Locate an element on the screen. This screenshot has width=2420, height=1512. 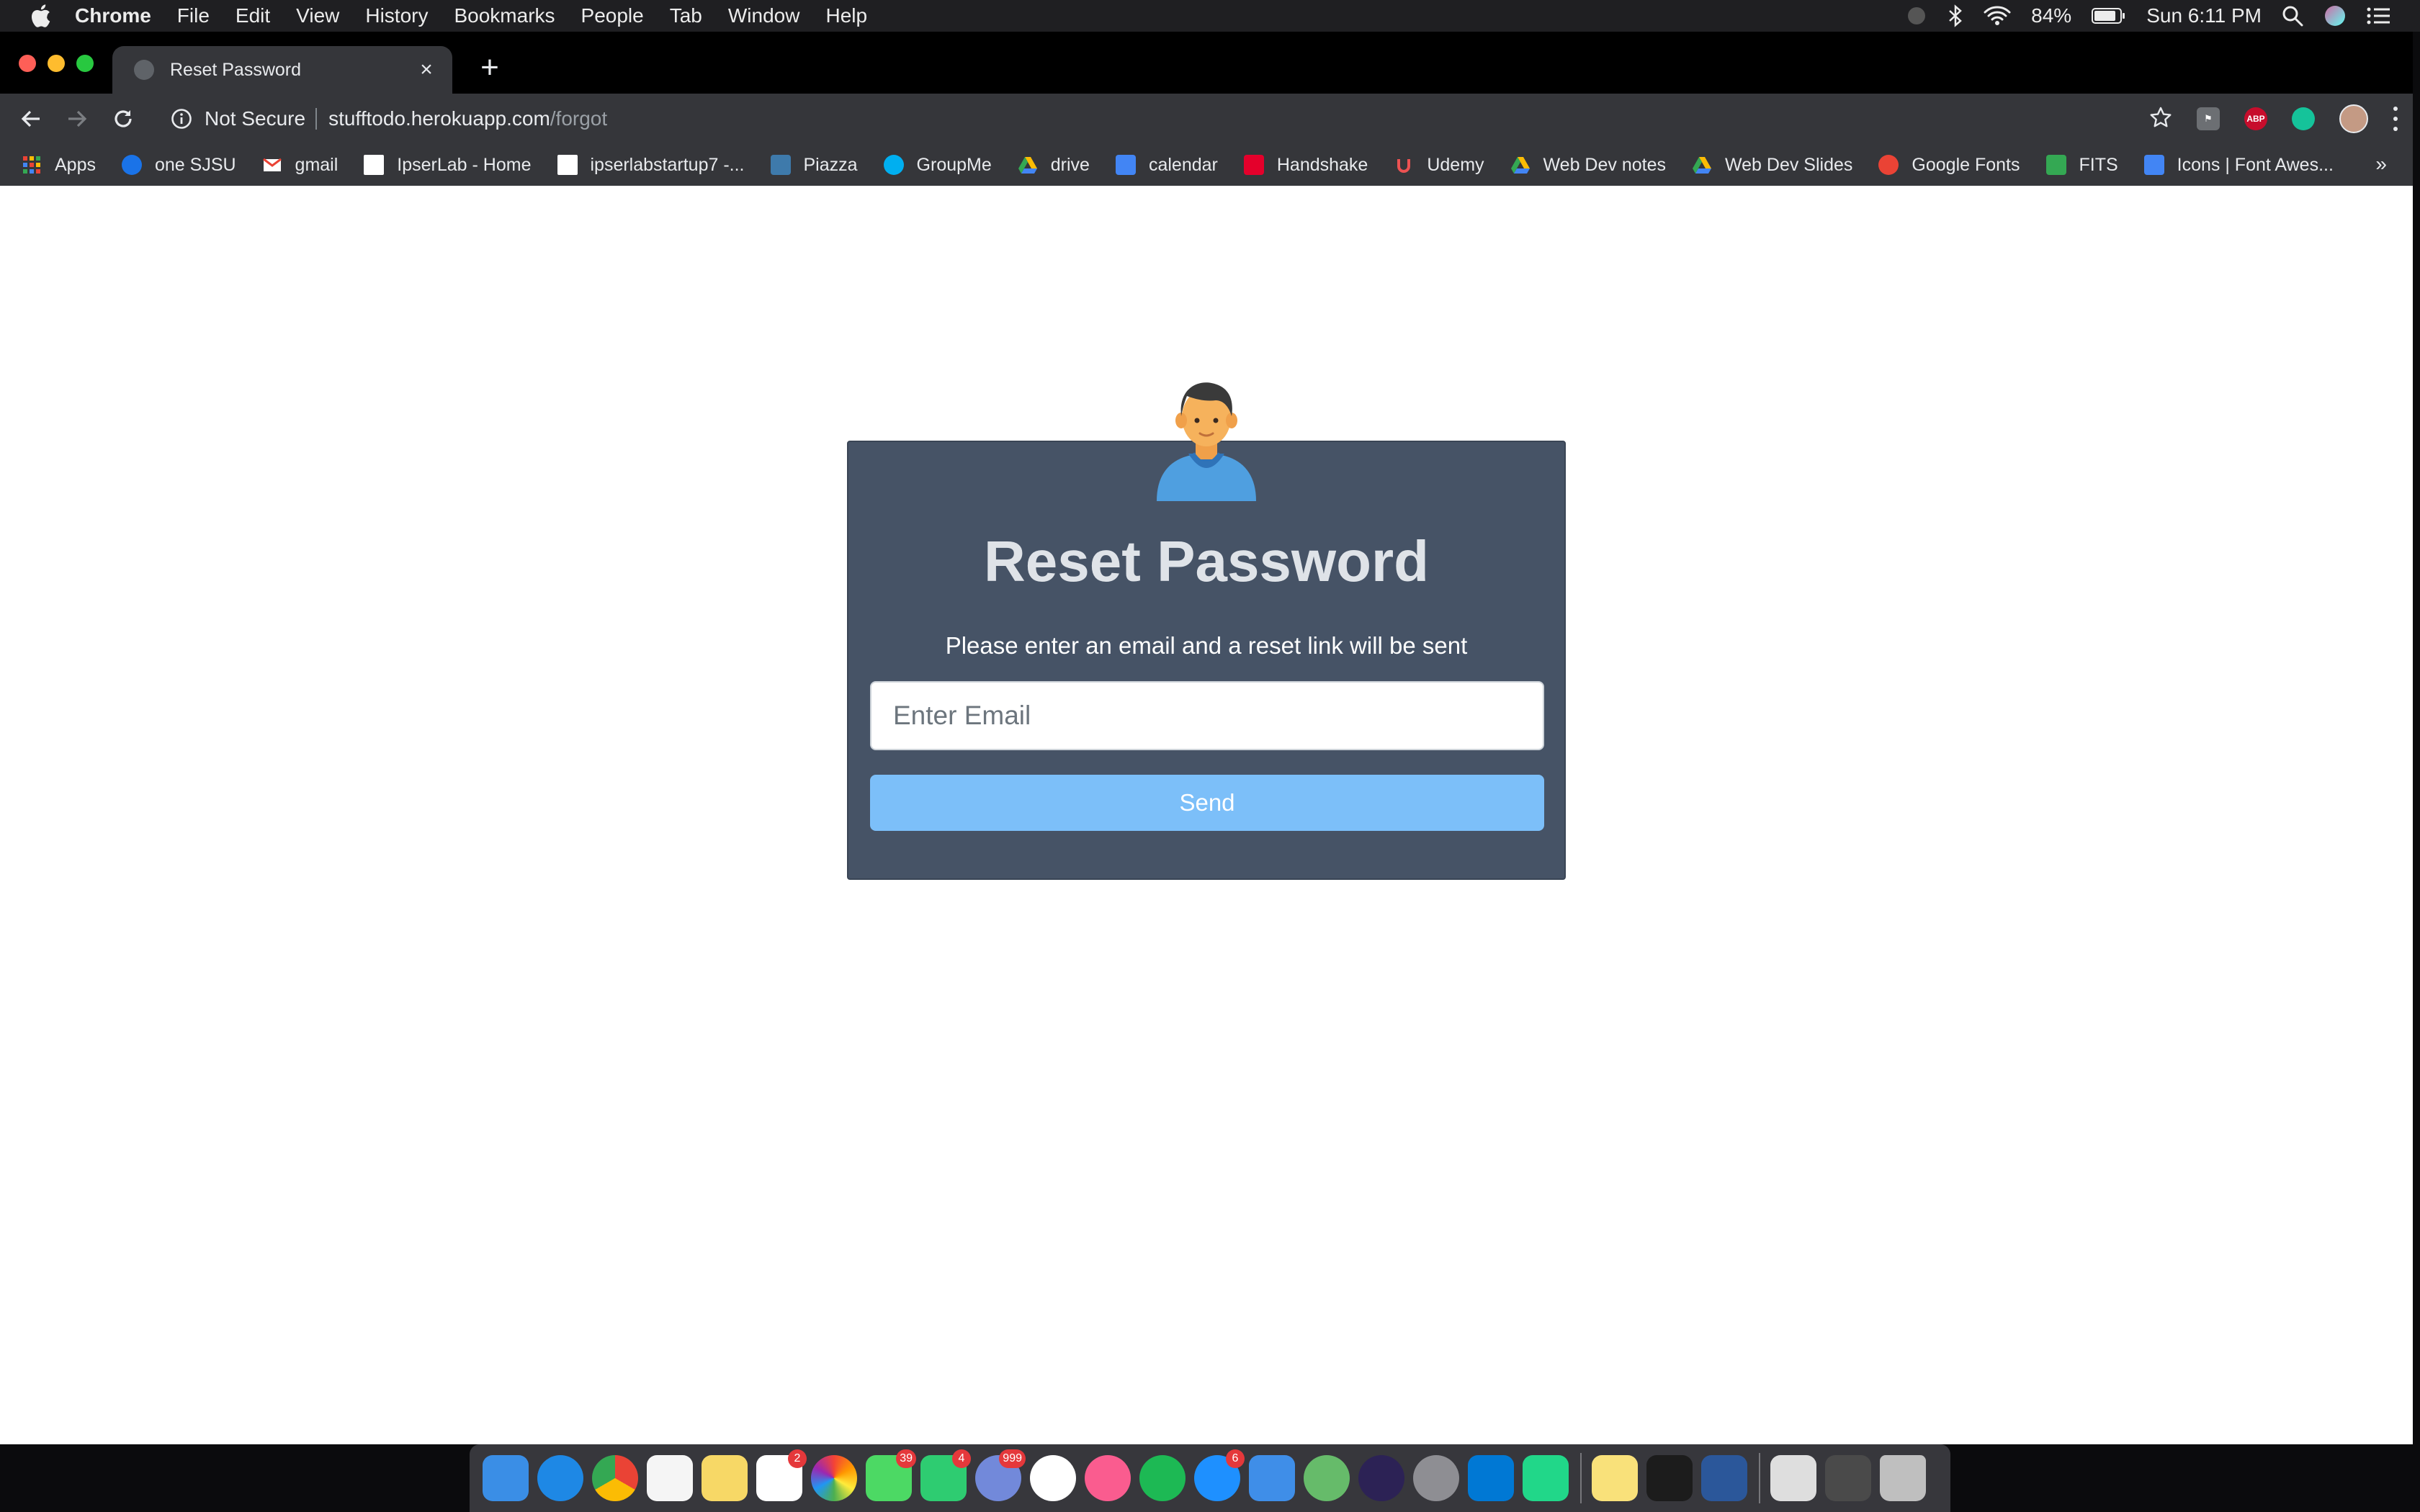
menu-edit: Edit is located at coordinates (253, 15).